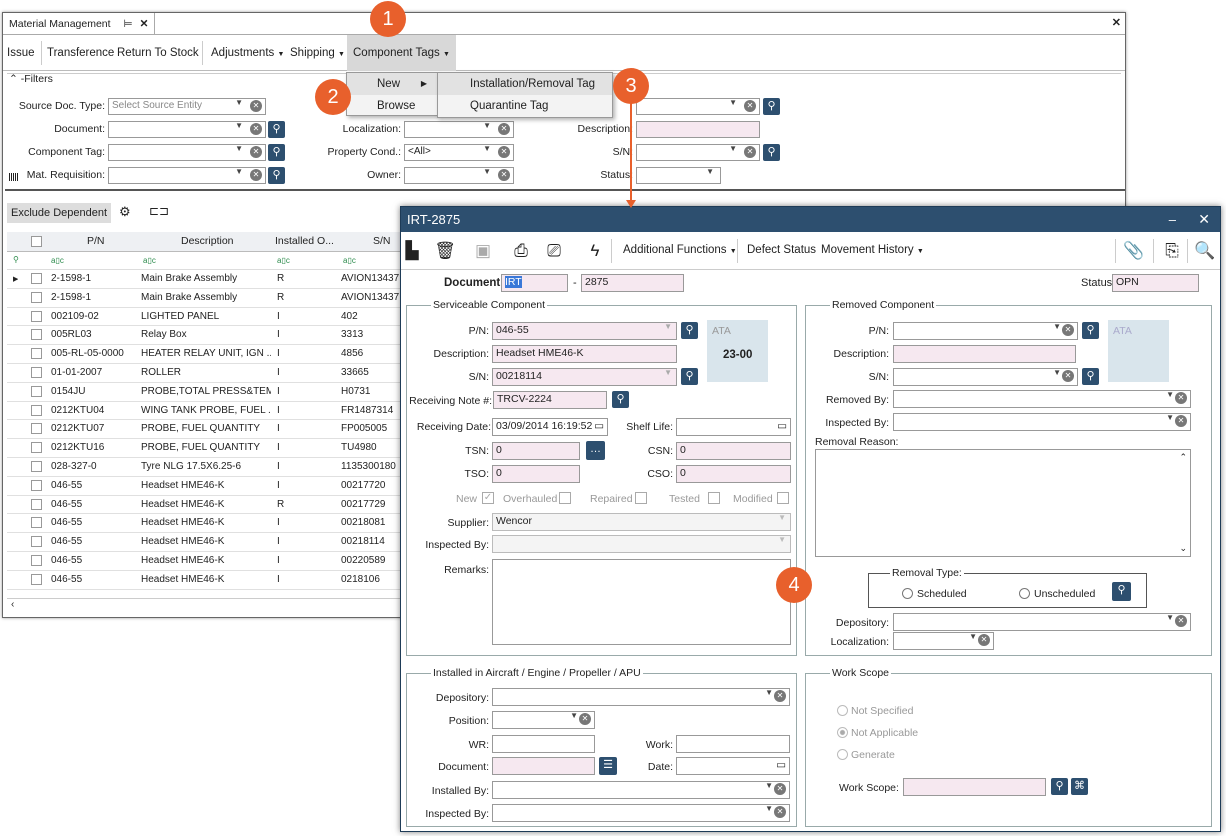 Image resolution: width=1226 pixels, height=836 pixels. Describe the element at coordinates (842, 732) in the screenshot. I see `not-applicable-radio` at that location.